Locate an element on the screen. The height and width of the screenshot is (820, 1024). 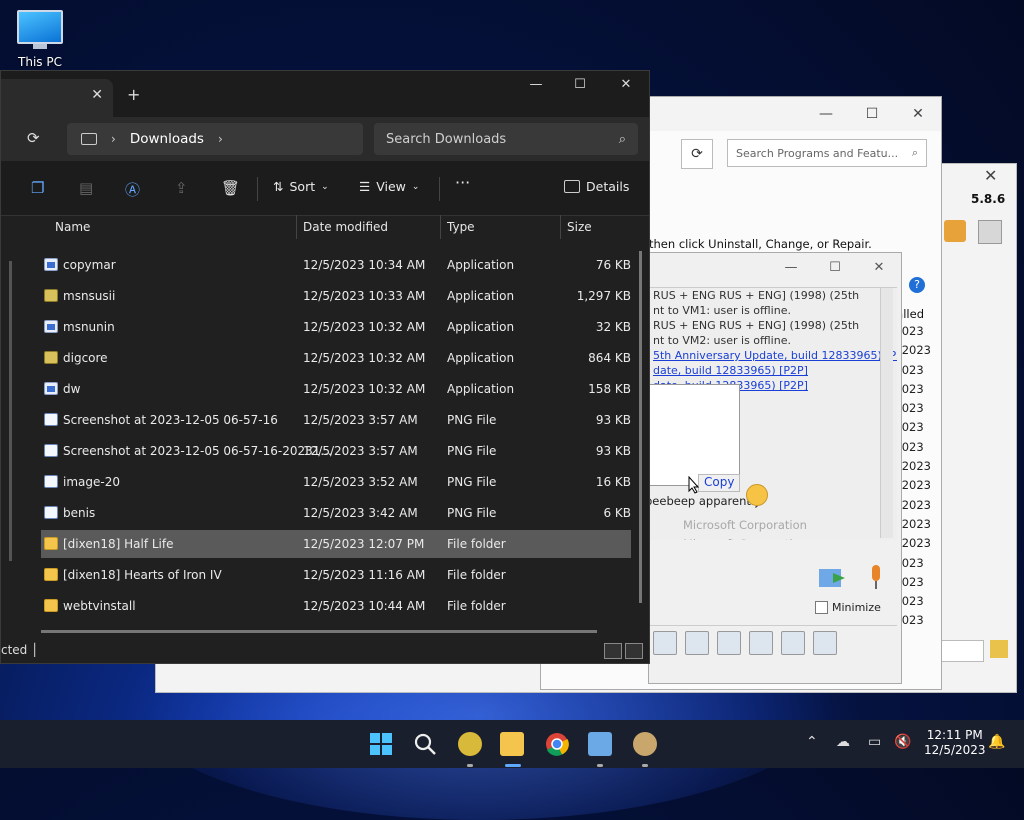
display-icon: ▭ is located at coordinates (874, 742).